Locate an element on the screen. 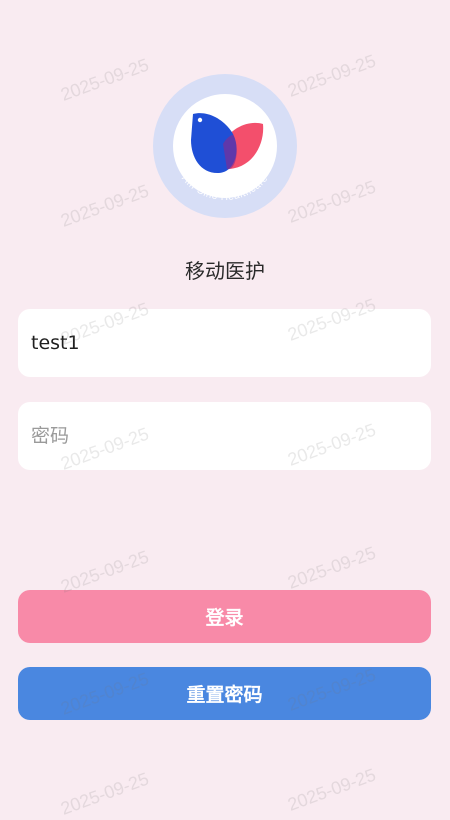 The height and width of the screenshot is (820, 450). app-title: 移动医护 is located at coordinates (225, 271).